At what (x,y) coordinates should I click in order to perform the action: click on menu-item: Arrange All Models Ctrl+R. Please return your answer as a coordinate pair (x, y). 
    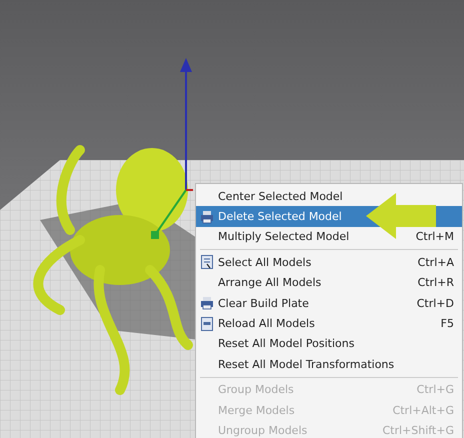
    Looking at the image, I should click on (329, 282).